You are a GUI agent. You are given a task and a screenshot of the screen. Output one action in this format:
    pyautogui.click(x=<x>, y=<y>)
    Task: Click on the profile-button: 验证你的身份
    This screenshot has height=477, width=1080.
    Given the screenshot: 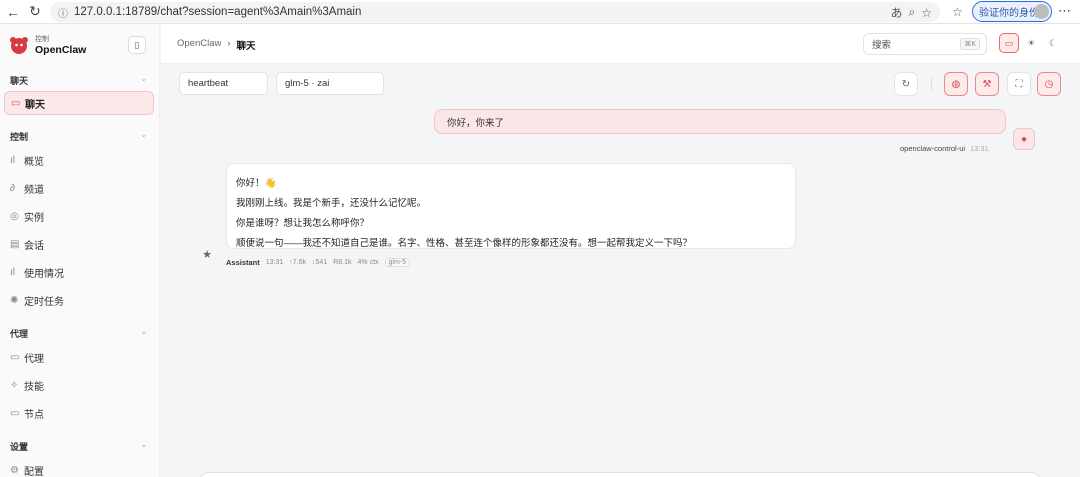 What is the action you would take?
    pyautogui.click(x=1012, y=11)
    